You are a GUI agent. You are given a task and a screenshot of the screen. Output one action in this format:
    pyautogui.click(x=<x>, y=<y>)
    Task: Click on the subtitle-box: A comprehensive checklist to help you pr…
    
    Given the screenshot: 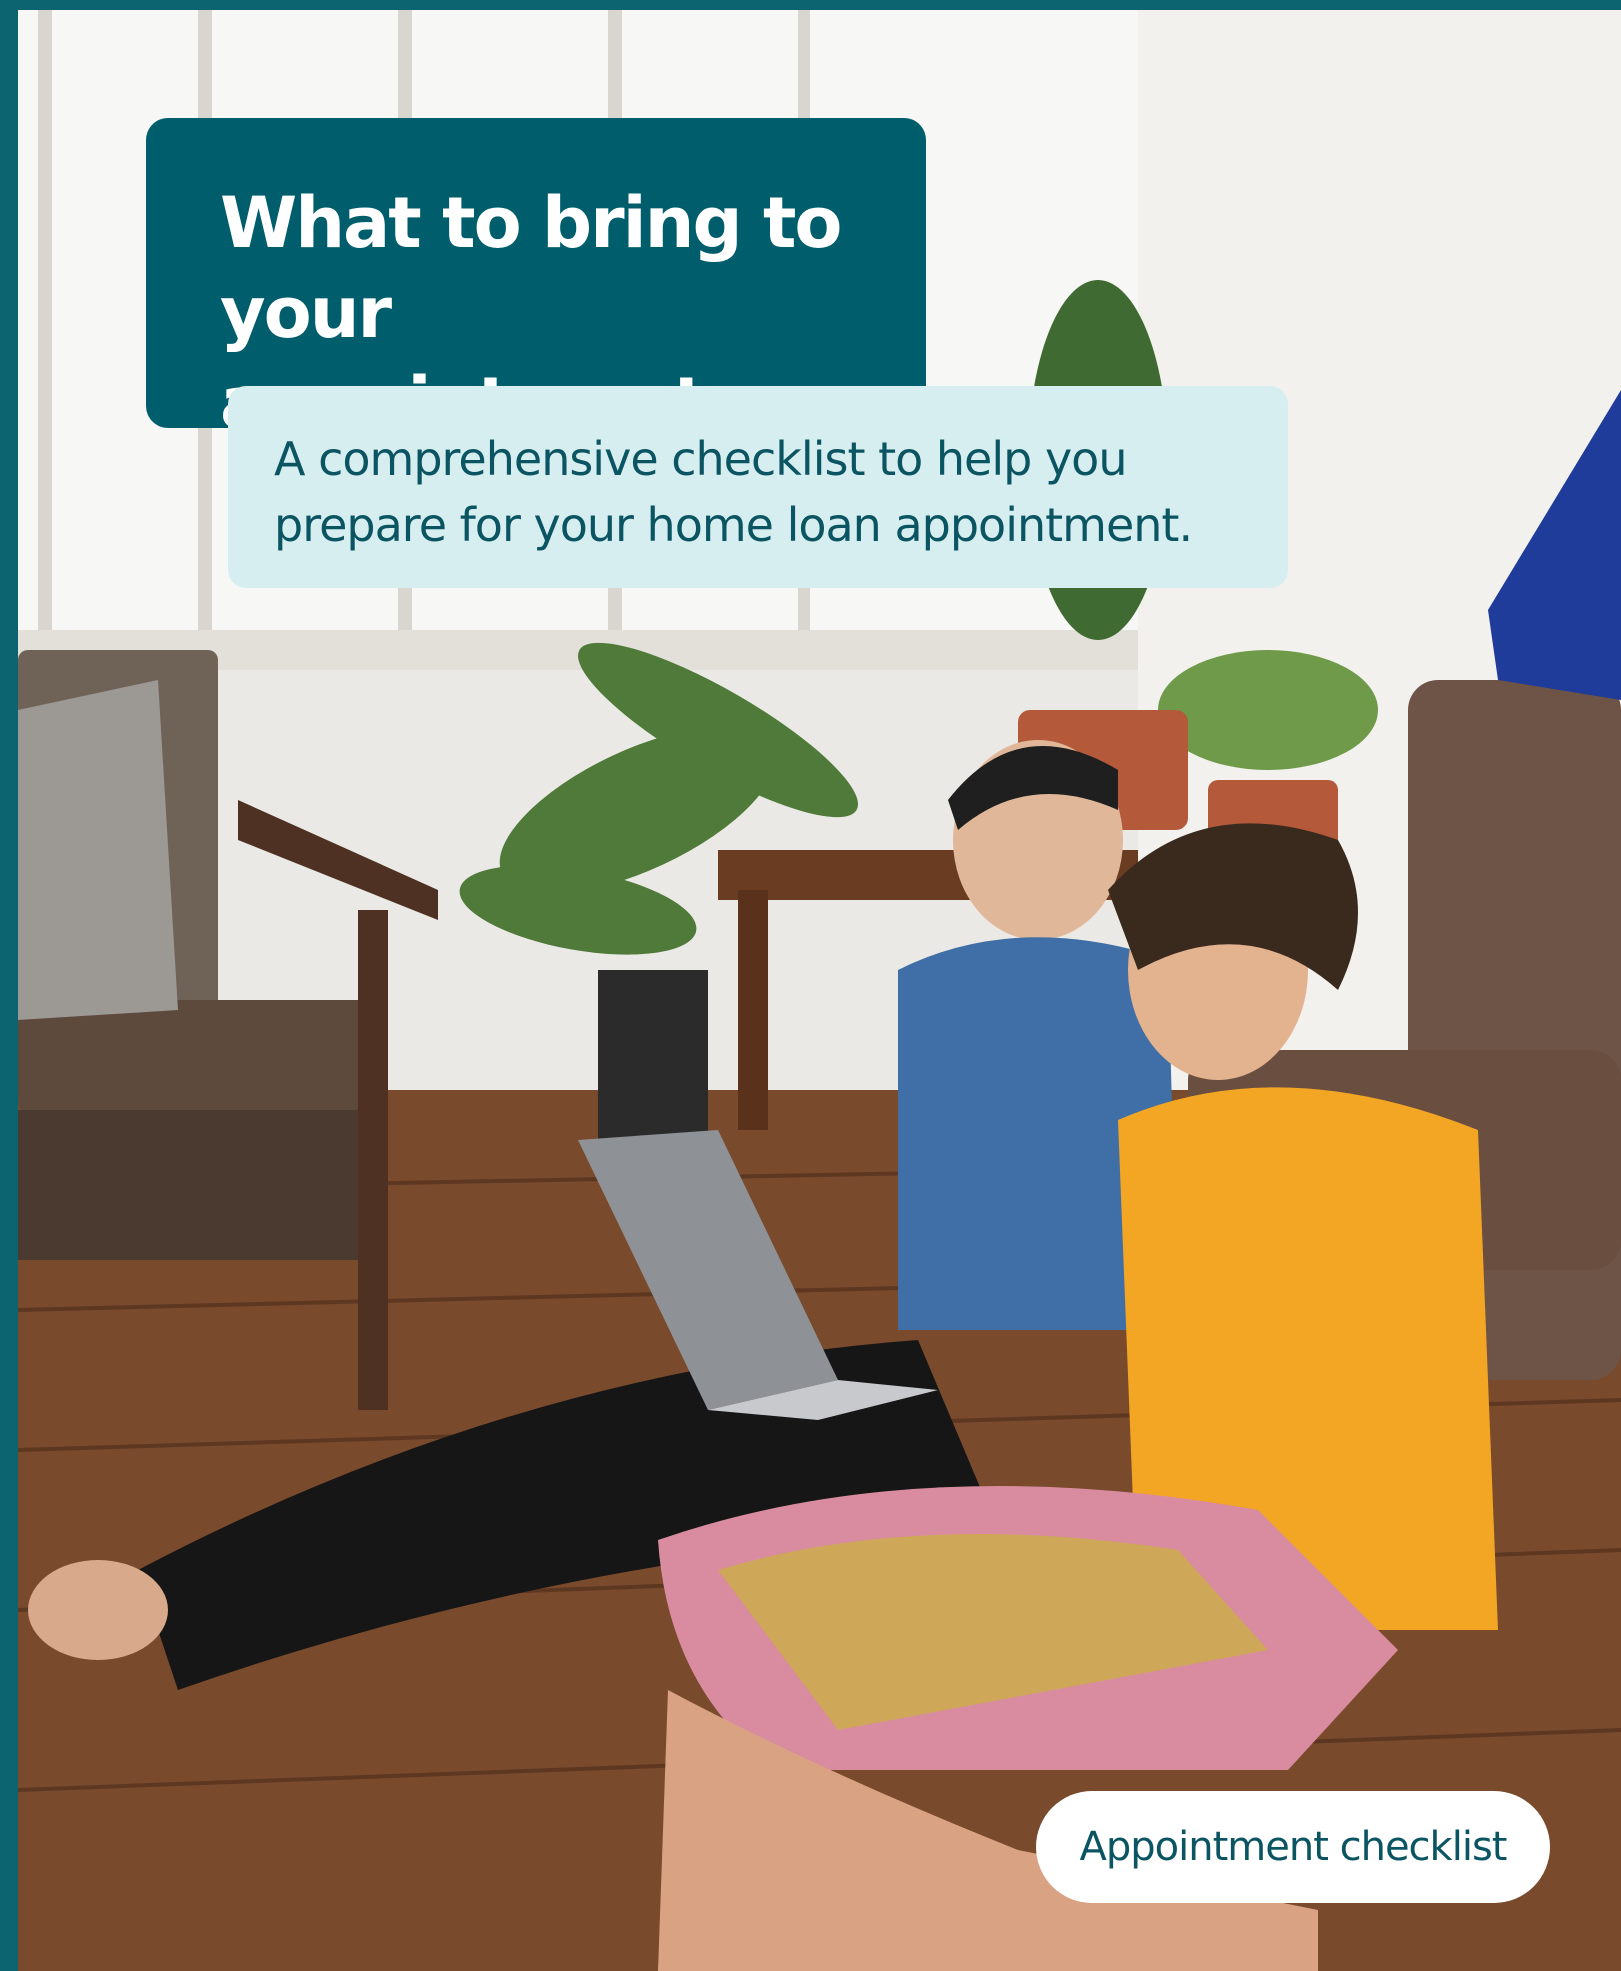 What is the action you would take?
    pyautogui.click(x=758, y=487)
    